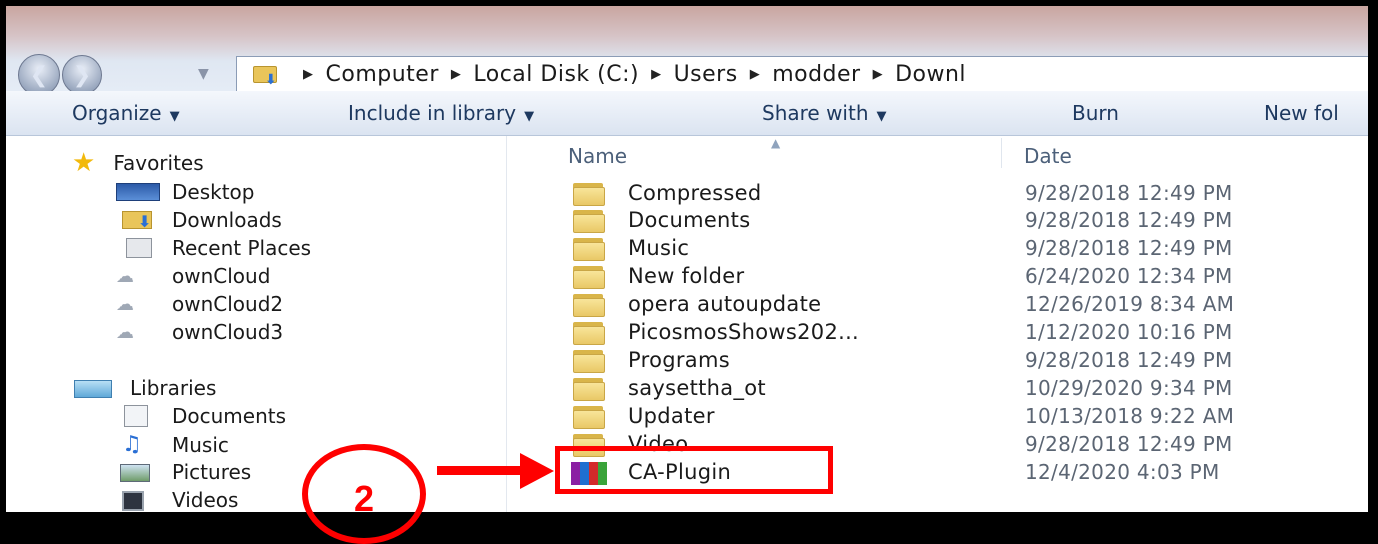  Describe the element at coordinates (938, 333) in the screenshot. I see `file-row: PicosmosShows202... 1/12/2020 10:16 PM` at that location.